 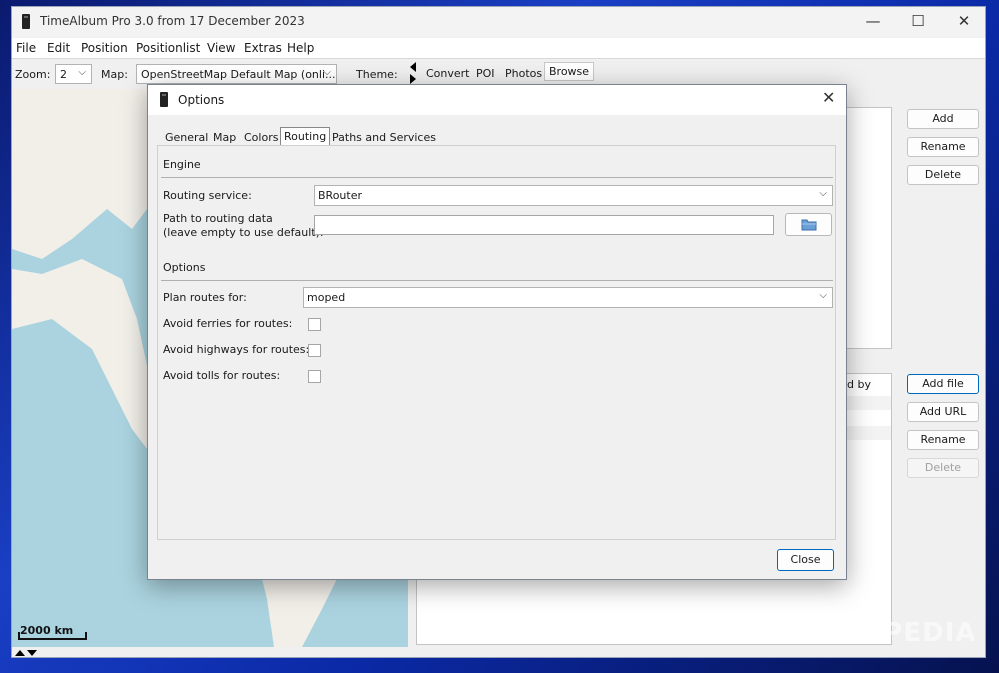 I want to click on plan-routes-select: moped ⌵, so click(x=568, y=297).